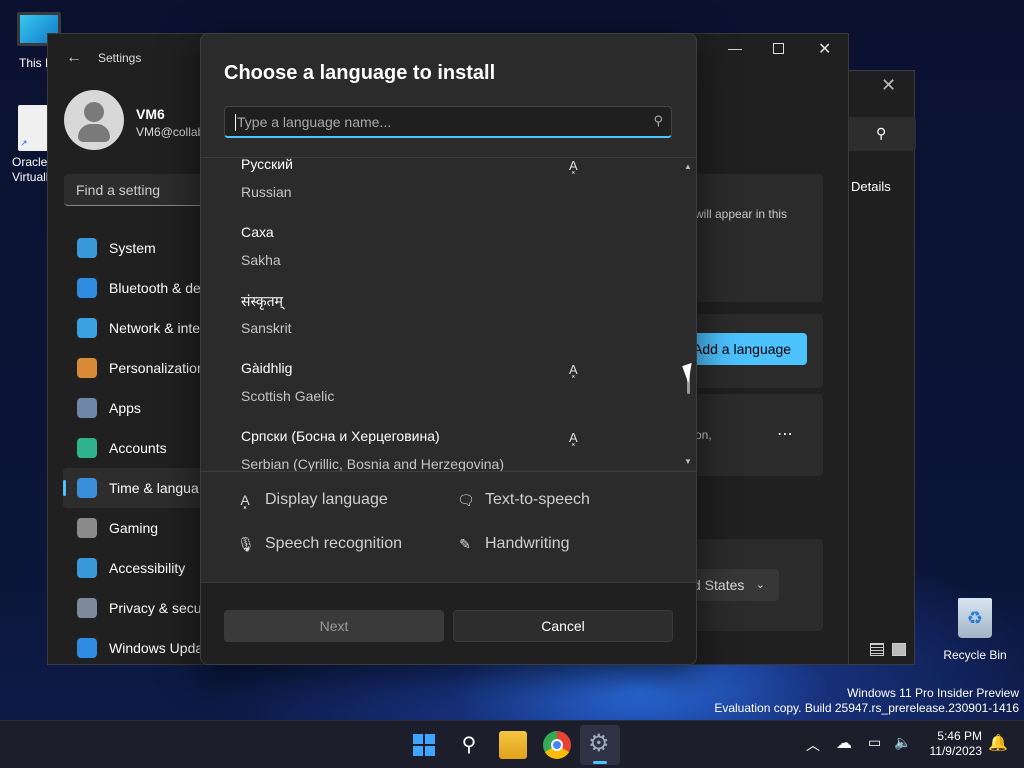  I want to click on chevron-up-icon: ︿, so click(813, 745).